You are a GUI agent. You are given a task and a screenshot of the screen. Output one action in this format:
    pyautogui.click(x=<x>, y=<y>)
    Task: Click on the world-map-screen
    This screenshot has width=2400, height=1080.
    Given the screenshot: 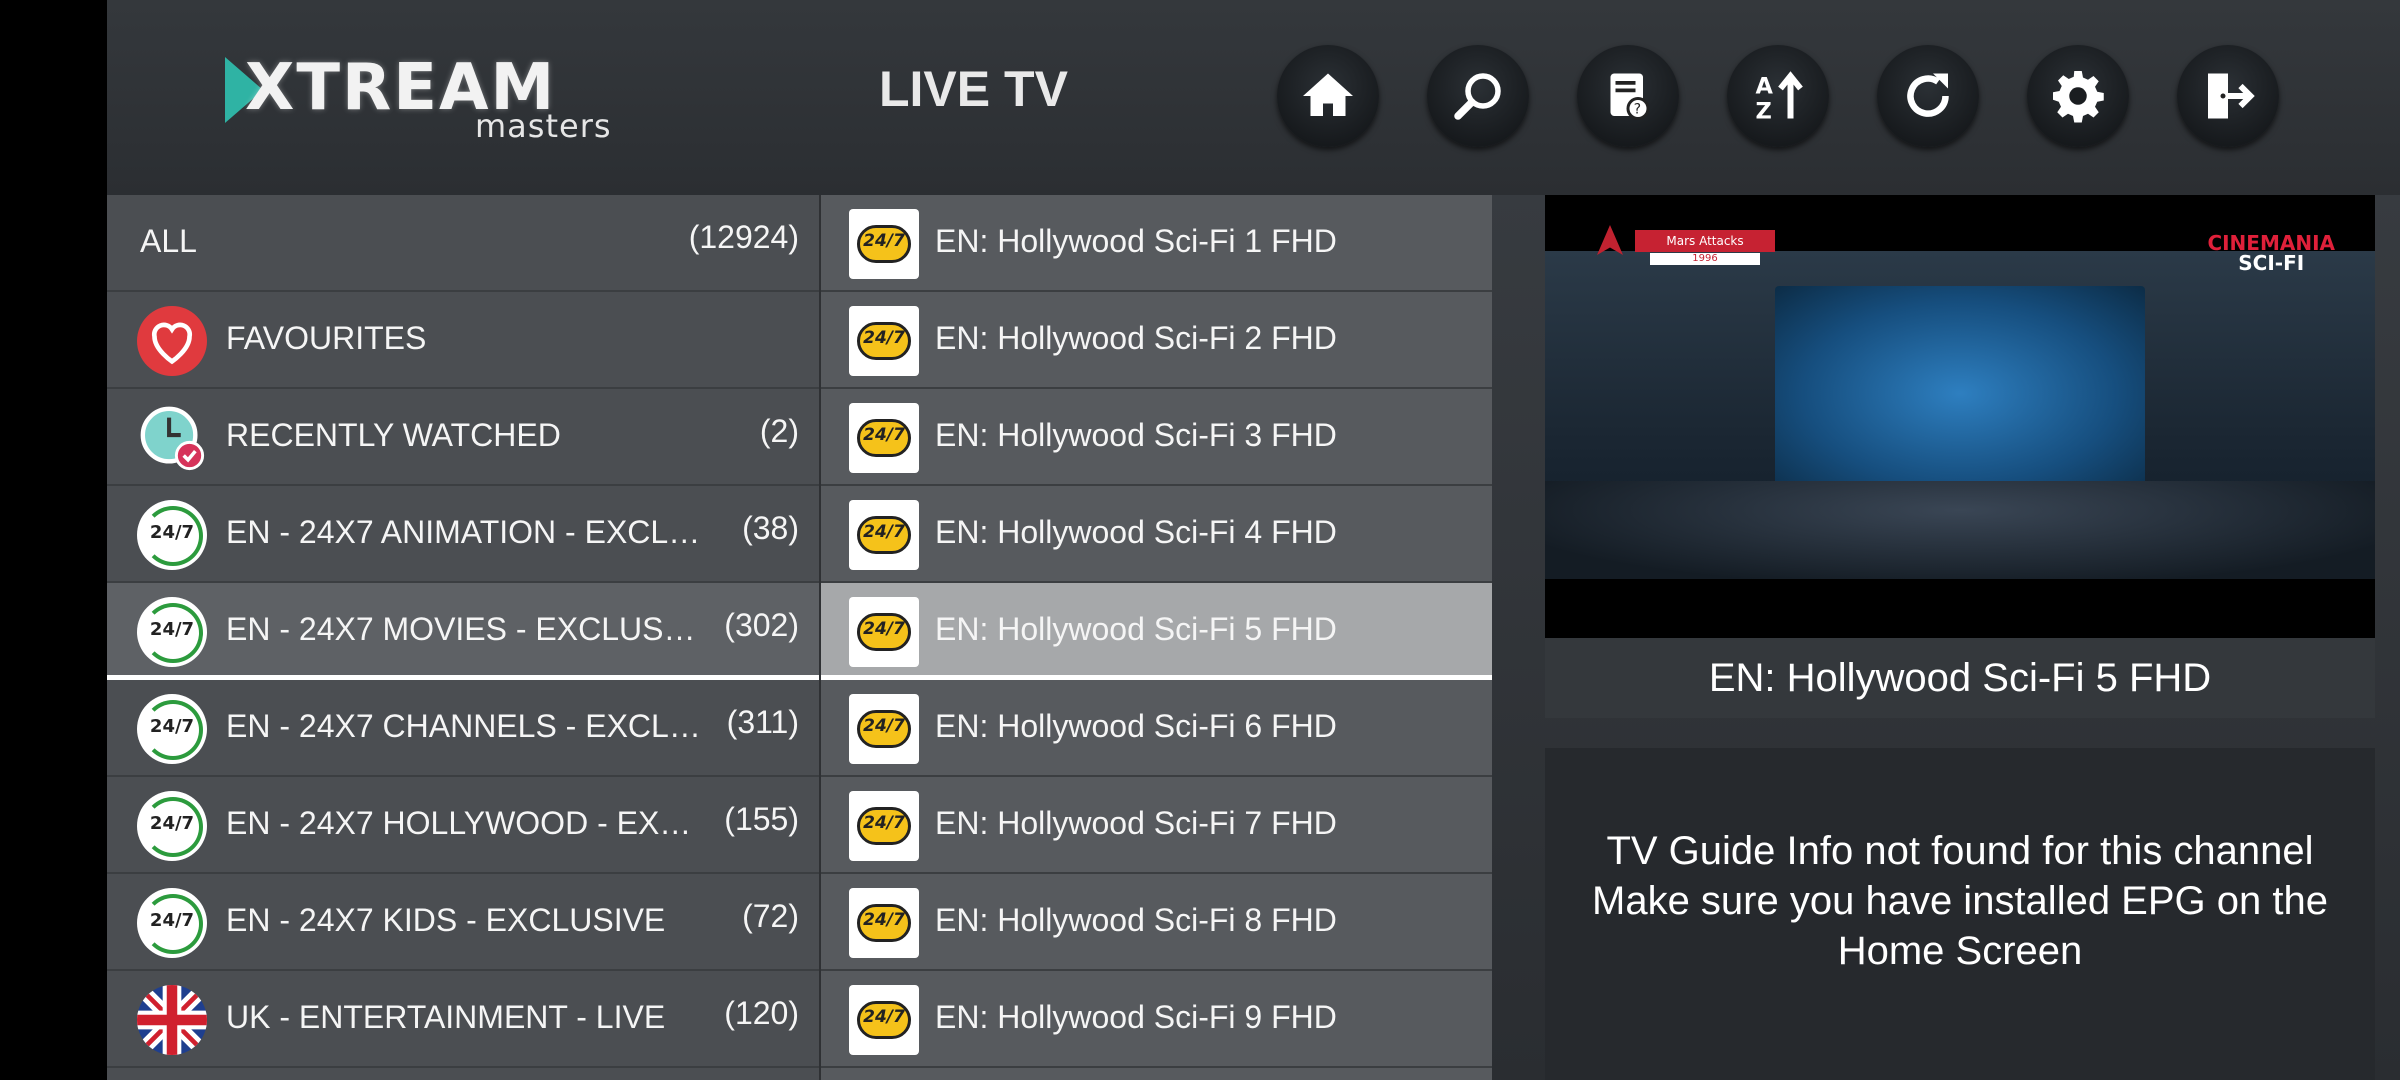 What is the action you would take?
    pyautogui.click(x=1960, y=393)
    